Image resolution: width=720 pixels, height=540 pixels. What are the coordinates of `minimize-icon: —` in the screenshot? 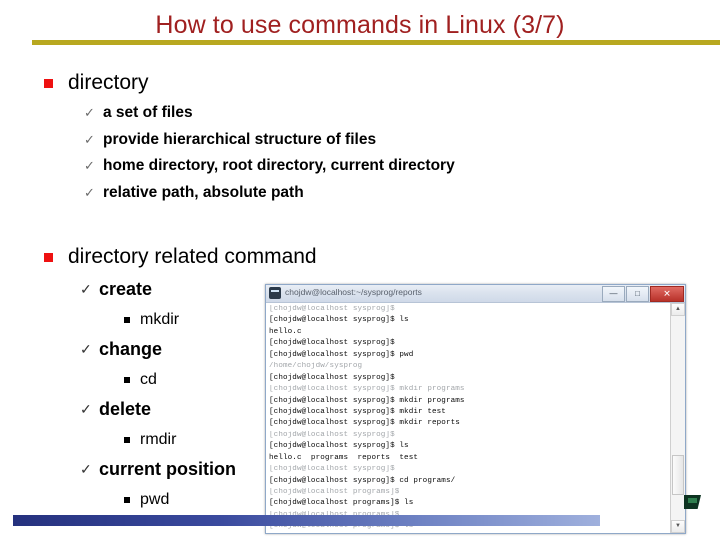 It's located at (613, 293).